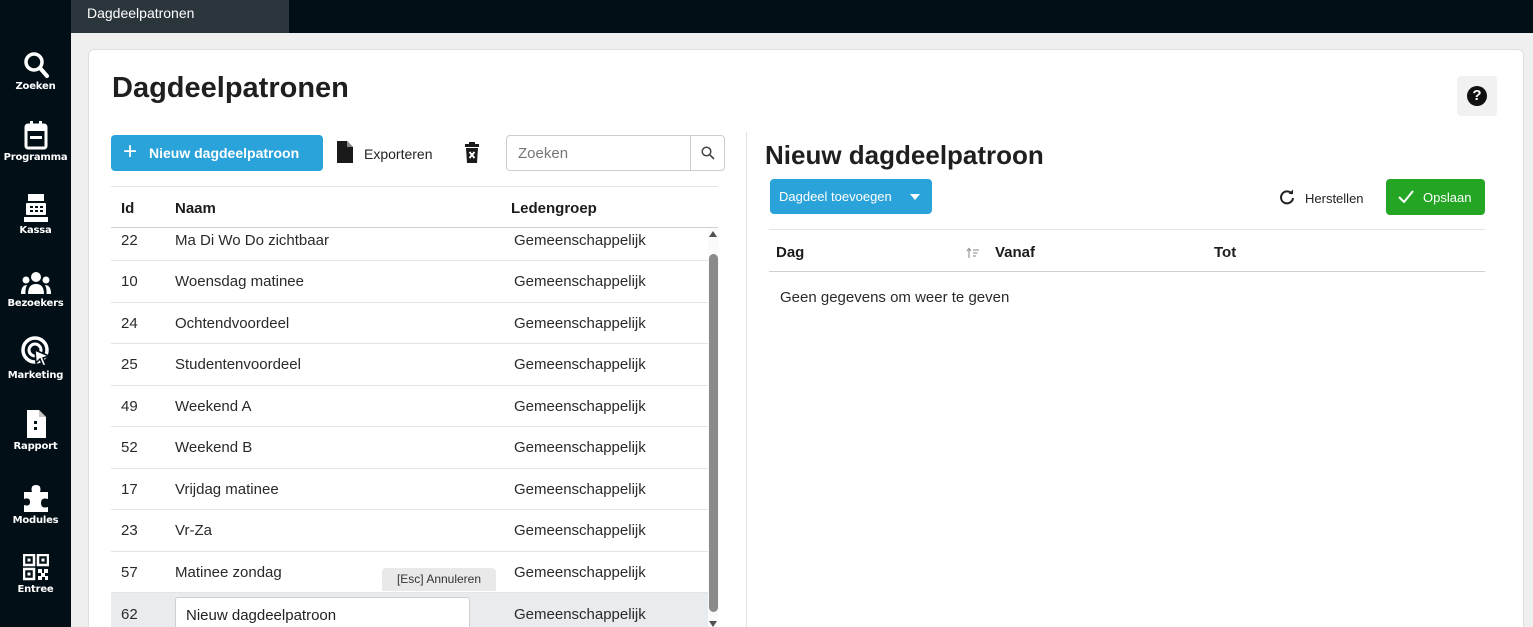  What do you see at coordinates (835, 196) in the screenshot?
I see `add-daypart-label: Dagdeel toevoegen` at bounding box center [835, 196].